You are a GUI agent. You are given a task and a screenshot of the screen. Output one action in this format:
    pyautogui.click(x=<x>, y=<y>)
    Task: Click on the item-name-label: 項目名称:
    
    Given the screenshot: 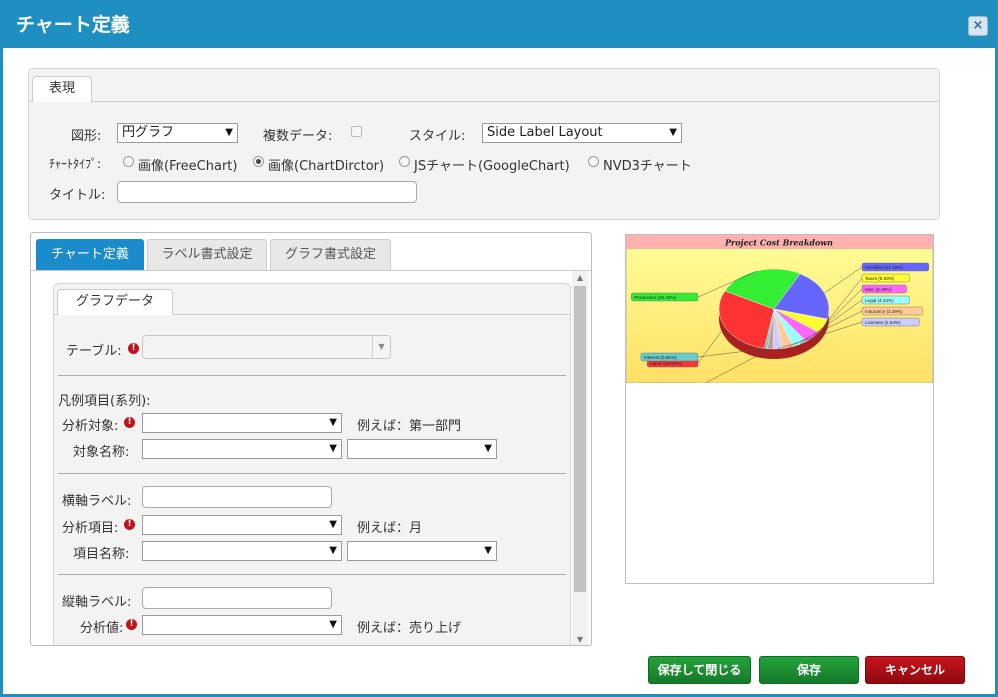 What is the action you would take?
    pyautogui.click(x=101, y=554)
    